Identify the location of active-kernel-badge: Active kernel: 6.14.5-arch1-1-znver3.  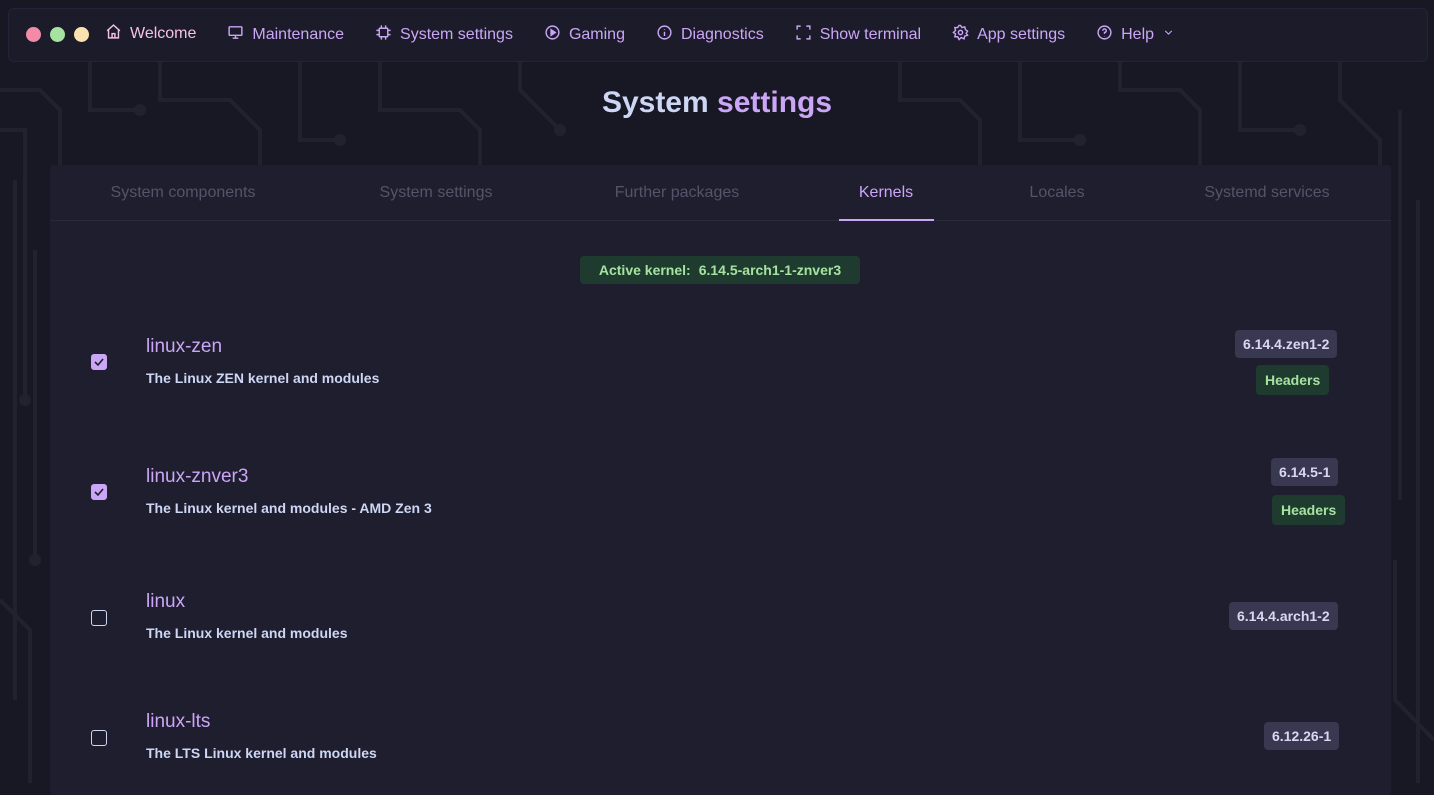
(720, 270).